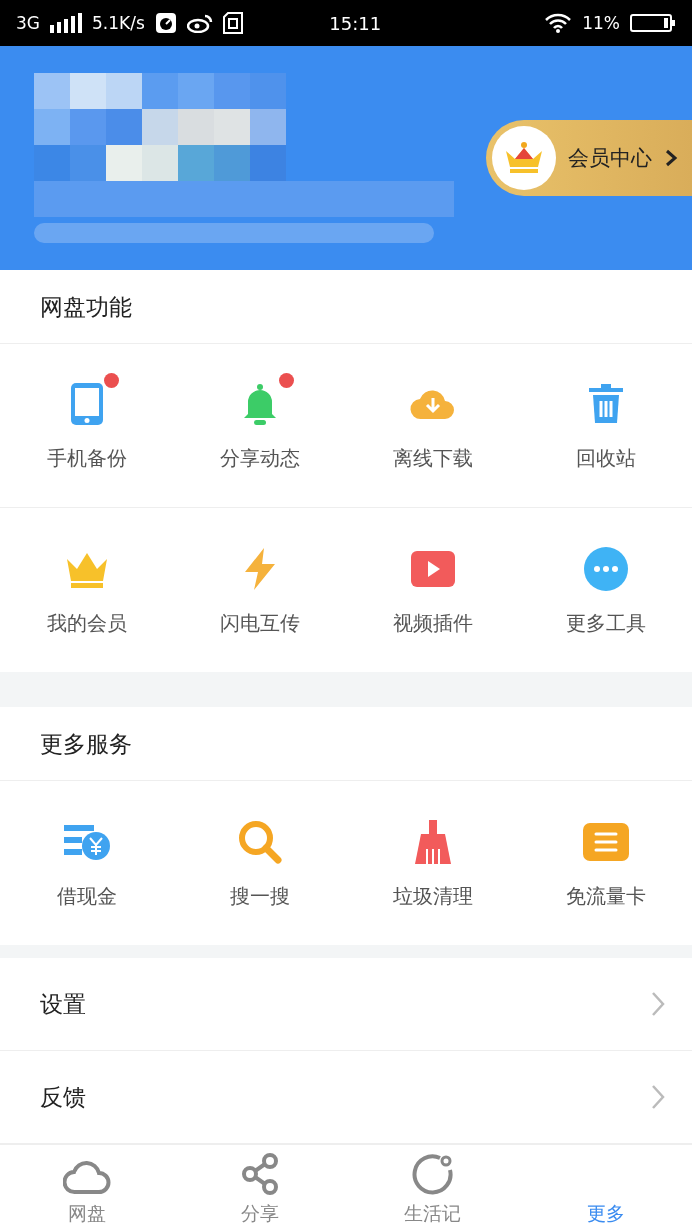  Describe the element at coordinates (605, 568) in the screenshot. I see `more-icon` at that location.